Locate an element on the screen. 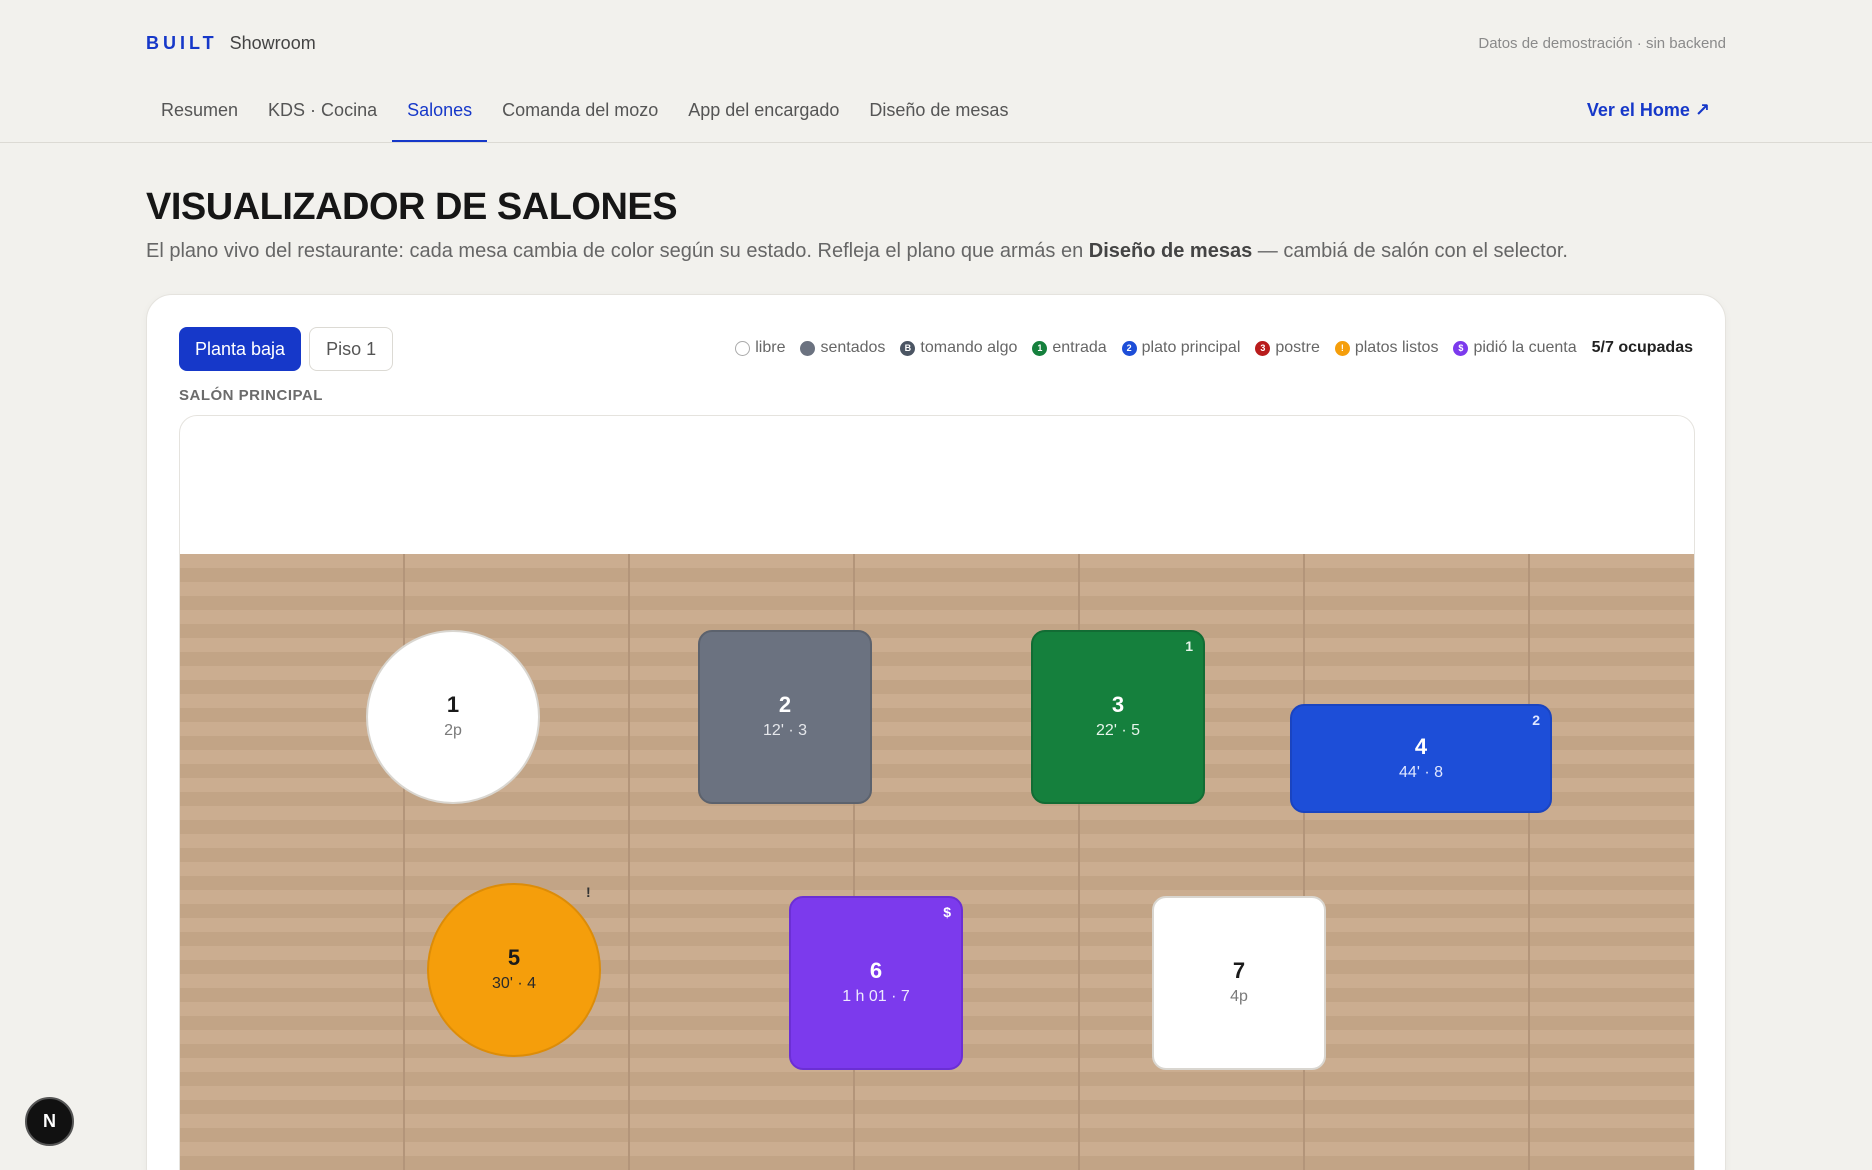 The image size is (1872, 1170). table-meta: 1 h 01 · 7 is located at coordinates (876, 996).